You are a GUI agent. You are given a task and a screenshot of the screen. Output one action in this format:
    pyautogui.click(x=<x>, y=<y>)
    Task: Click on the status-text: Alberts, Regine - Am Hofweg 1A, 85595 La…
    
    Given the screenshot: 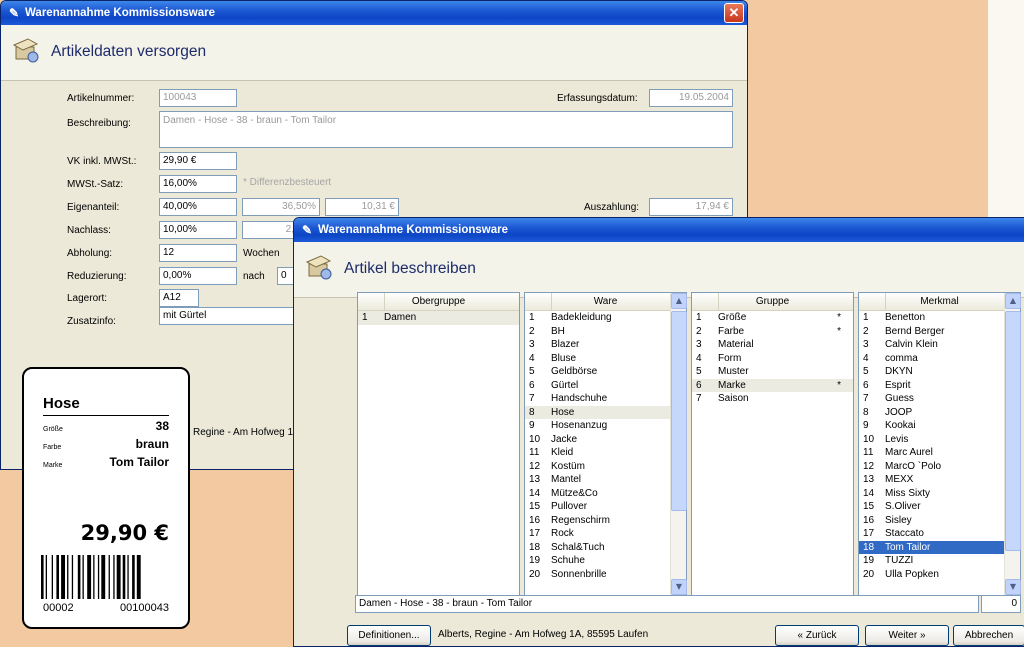 What is the action you would take?
    pyautogui.click(x=543, y=634)
    